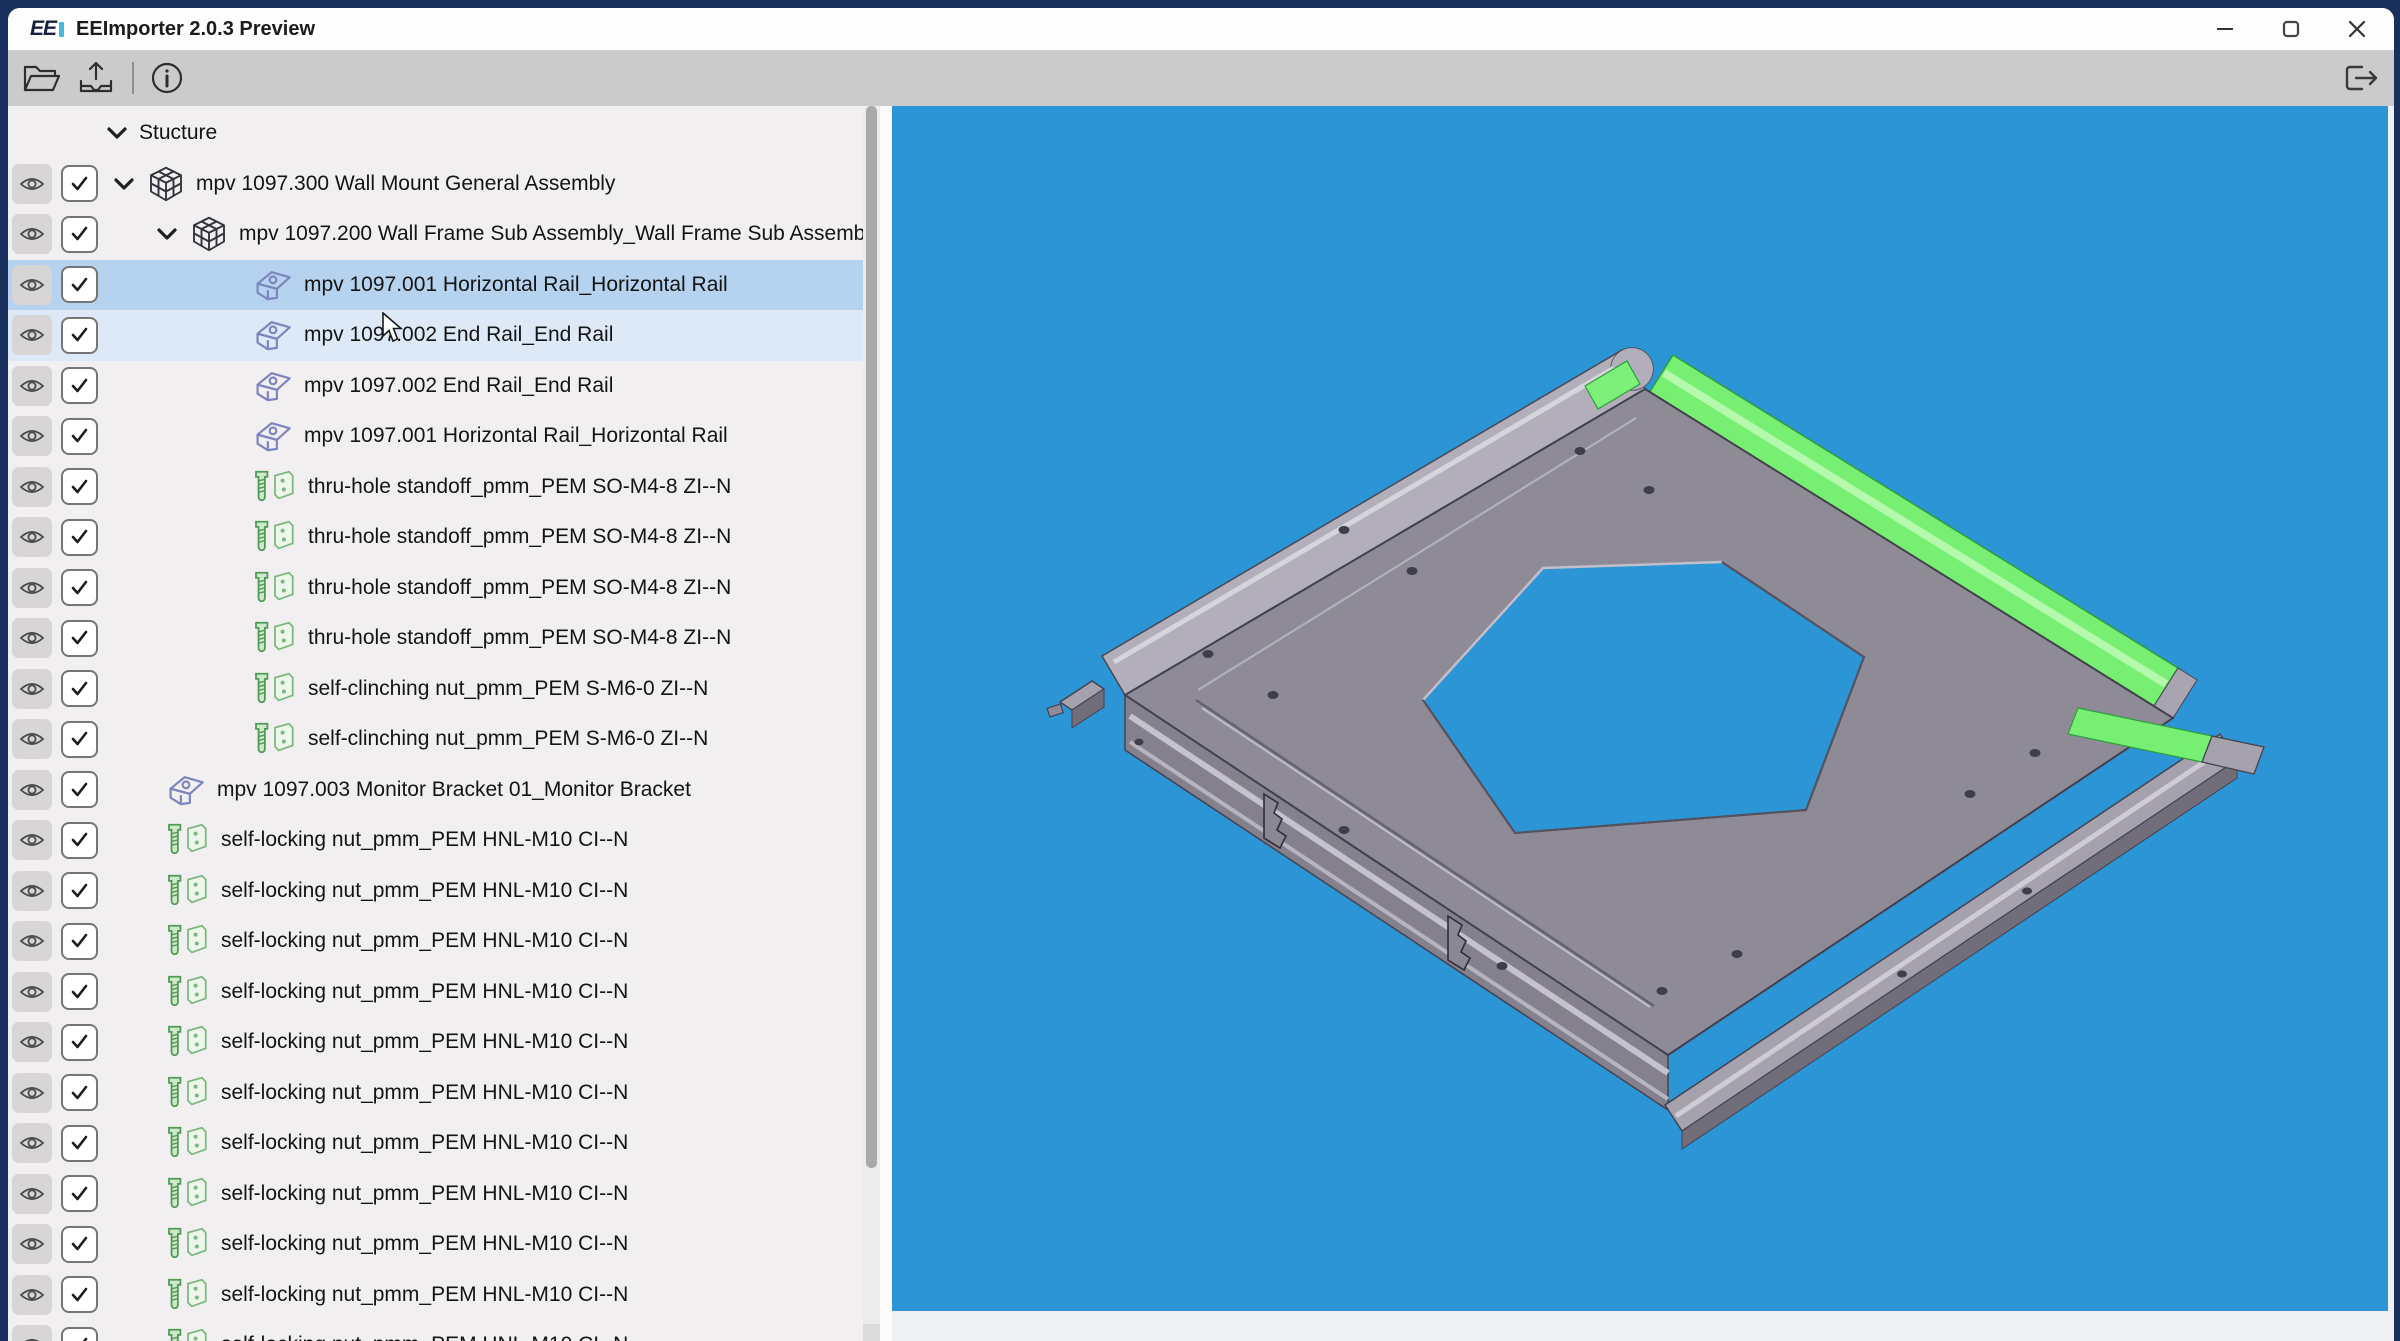 This screenshot has height=1341, width=2400. What do you see at coordinates (871, 723) in the screenshot?
I see `tree-scrollbar` at bounding box center [871, 723].